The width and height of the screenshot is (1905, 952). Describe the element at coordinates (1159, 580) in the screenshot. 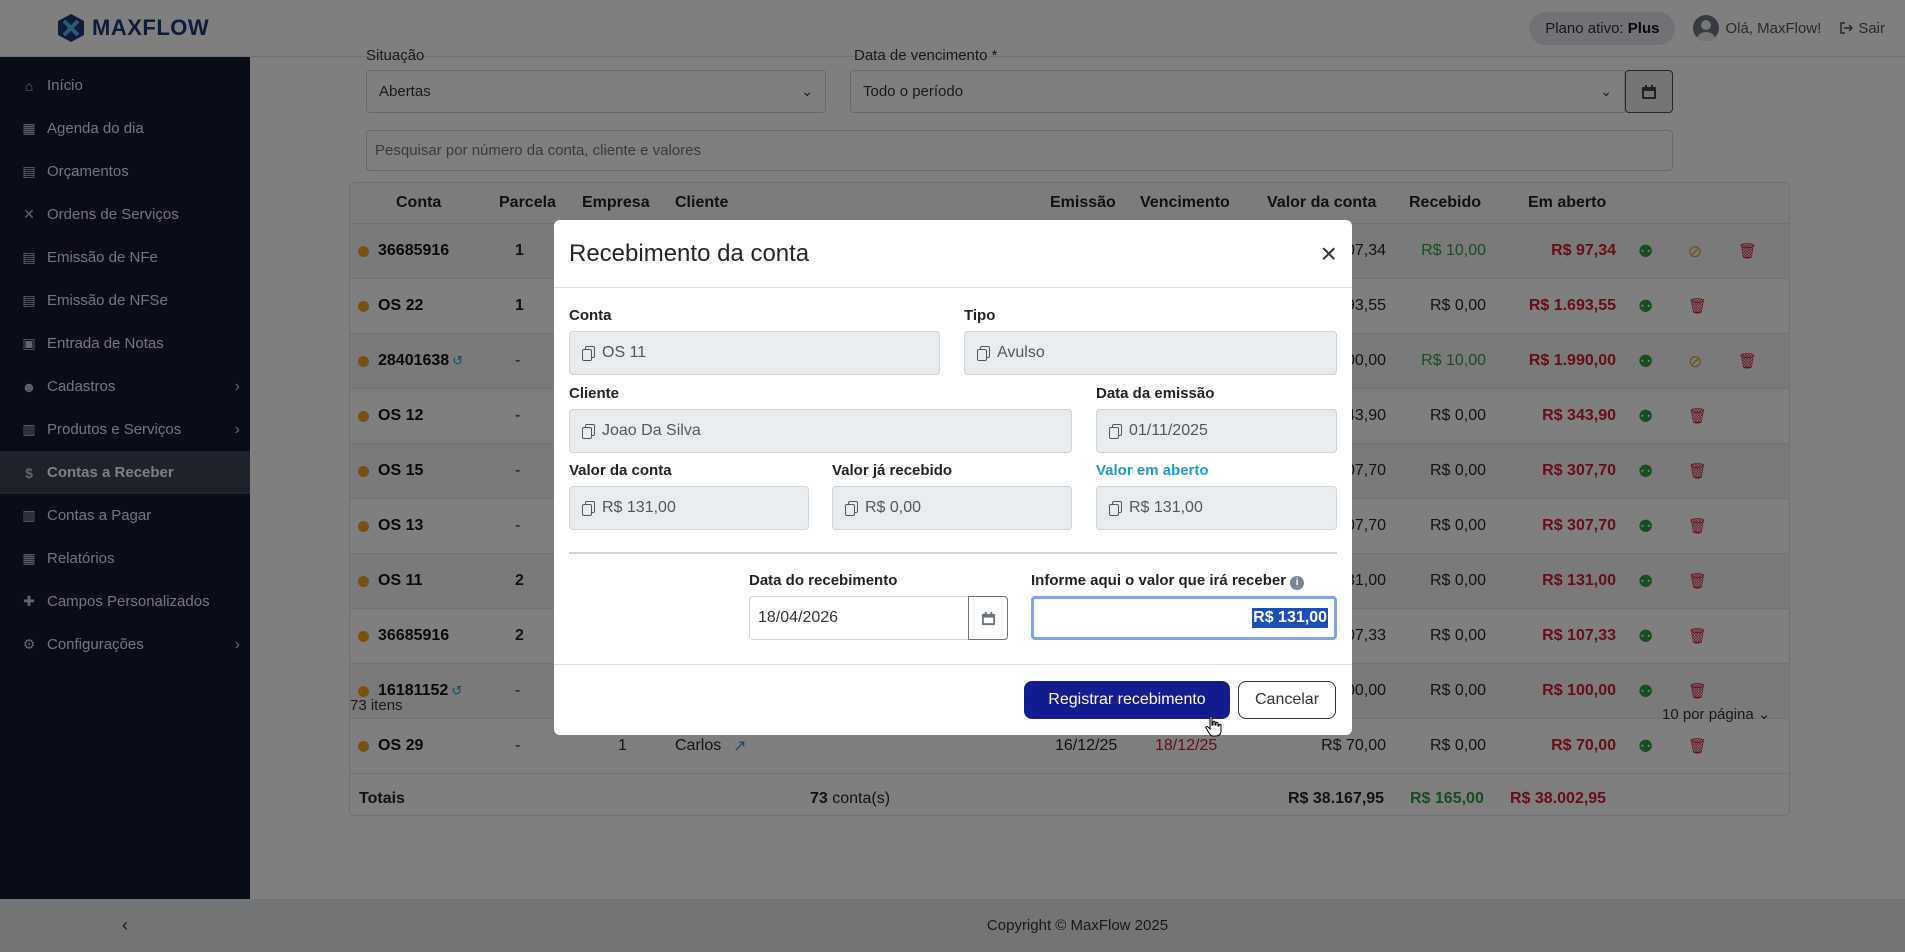

I see `valor-receber-label-text: Informe aqui o valor que irá receber` at that location.